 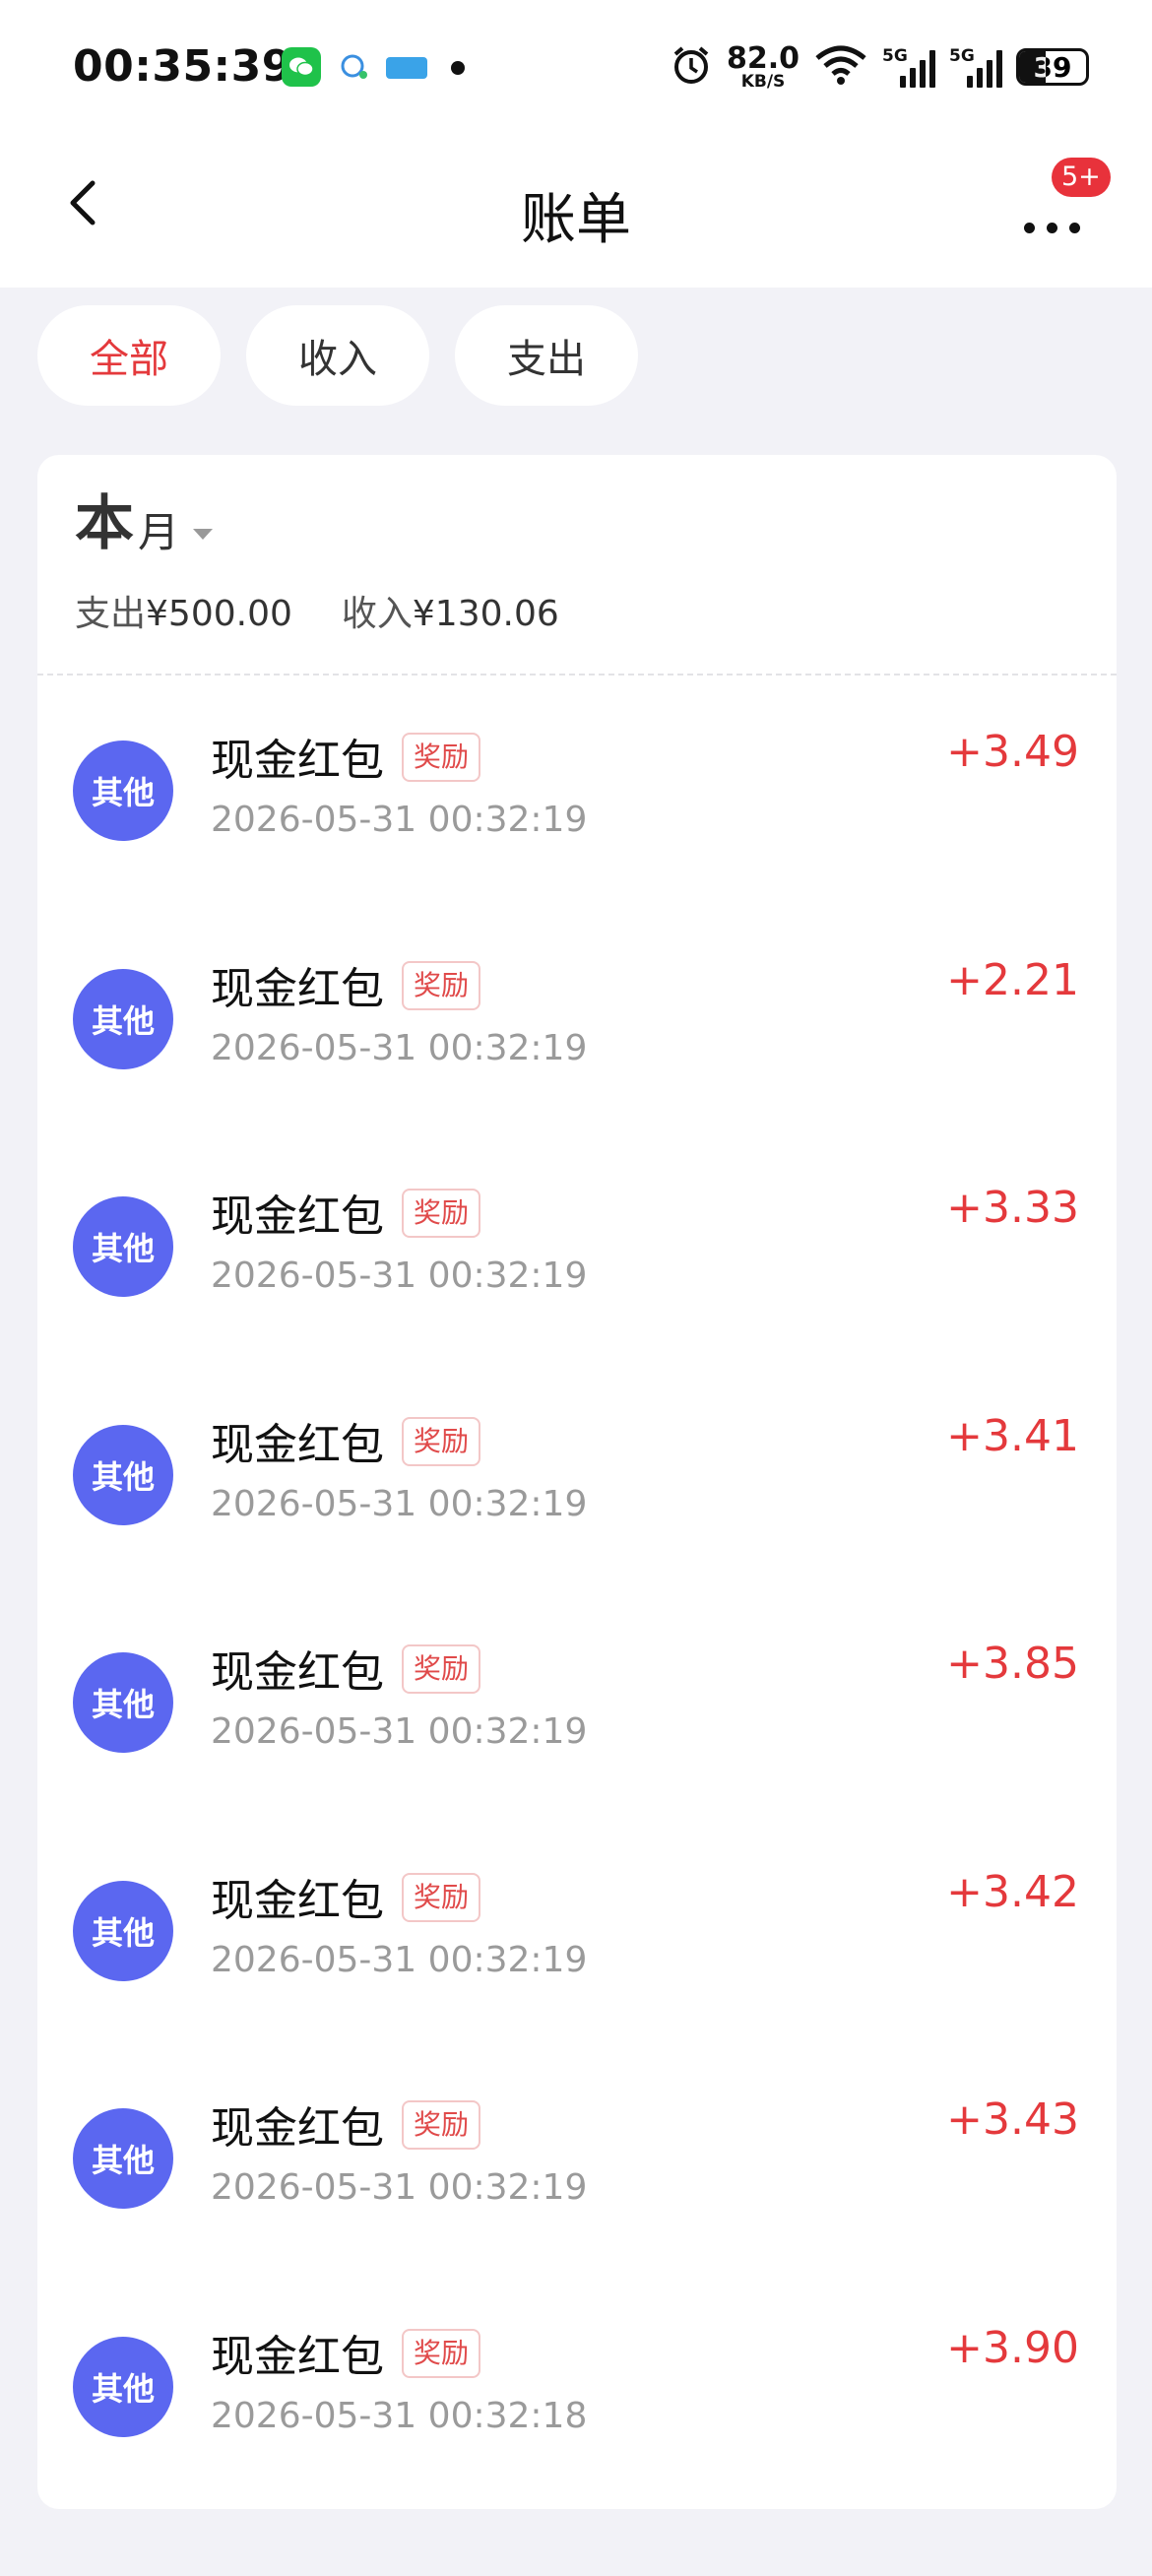 I want to click on more-notifications-dot, so click(x=458, y=68).